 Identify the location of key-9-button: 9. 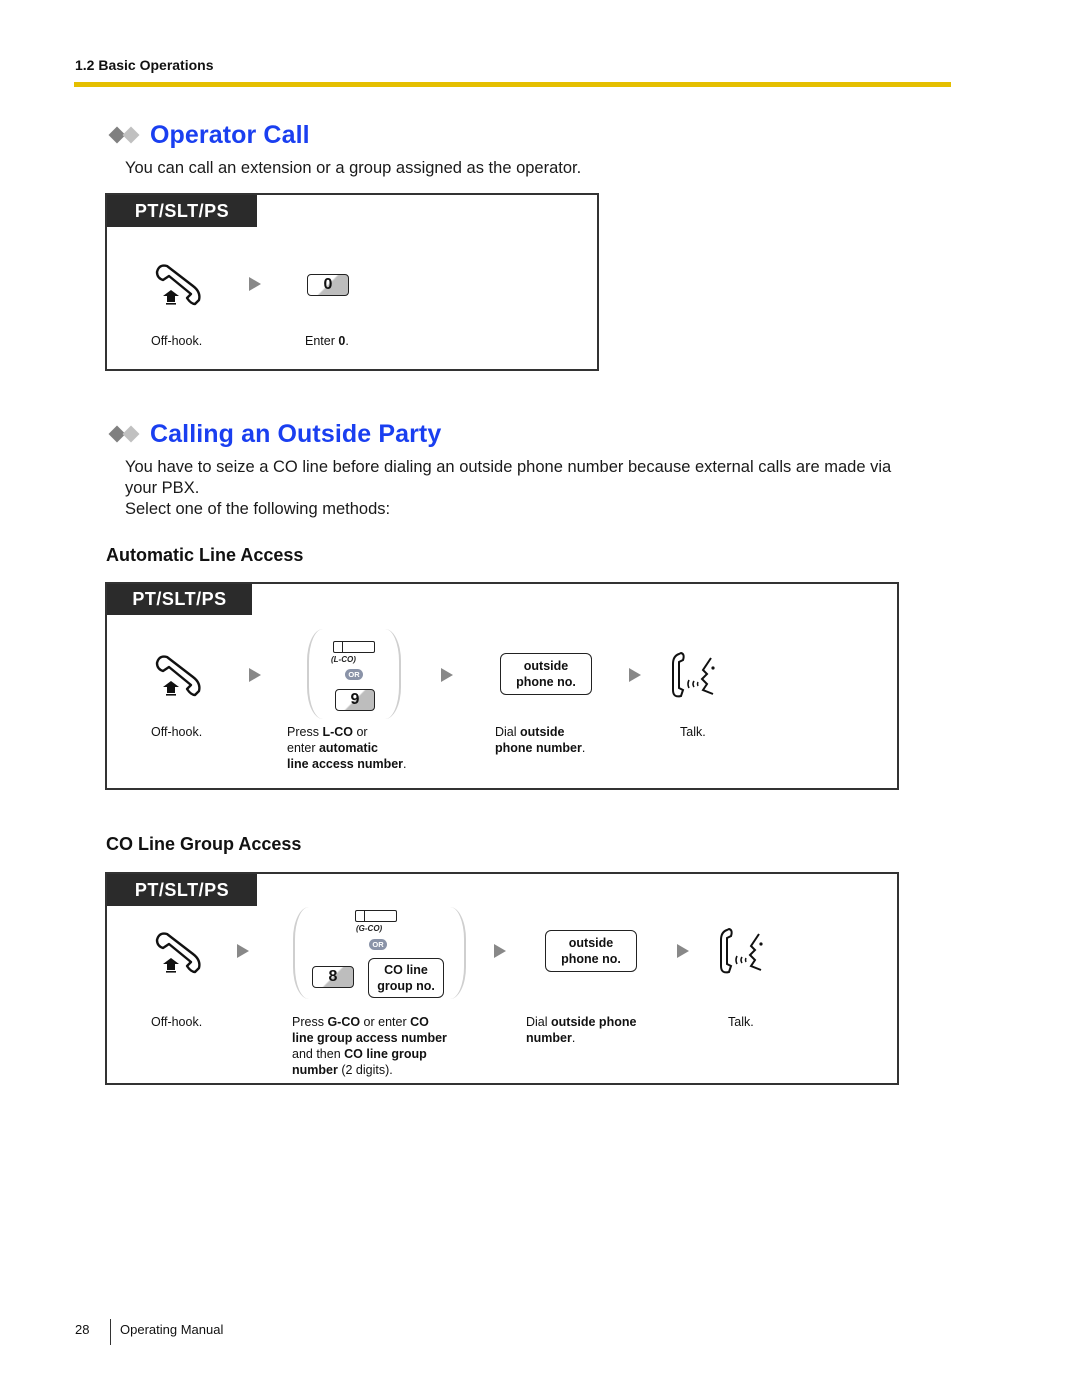
(355, 700).